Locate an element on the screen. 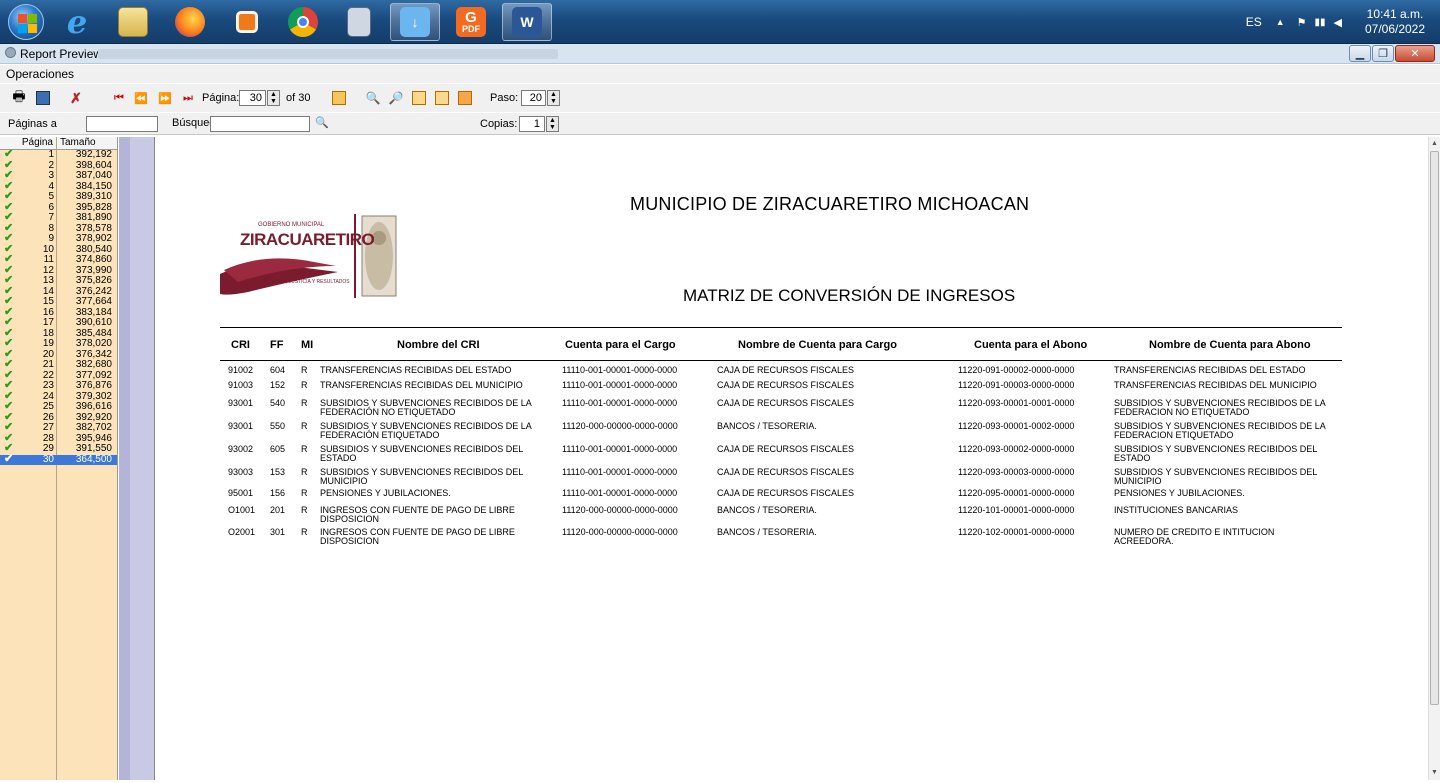 This screenshot has height=783, width=1440. page-number-input: 30 is located at coordinates (252, 98).